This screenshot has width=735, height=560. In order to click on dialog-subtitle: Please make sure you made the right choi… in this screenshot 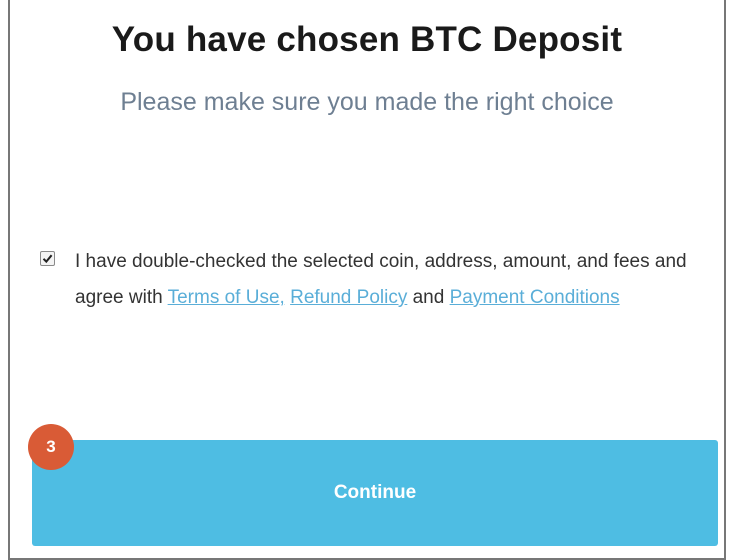, I will do `click(367, 102)`.